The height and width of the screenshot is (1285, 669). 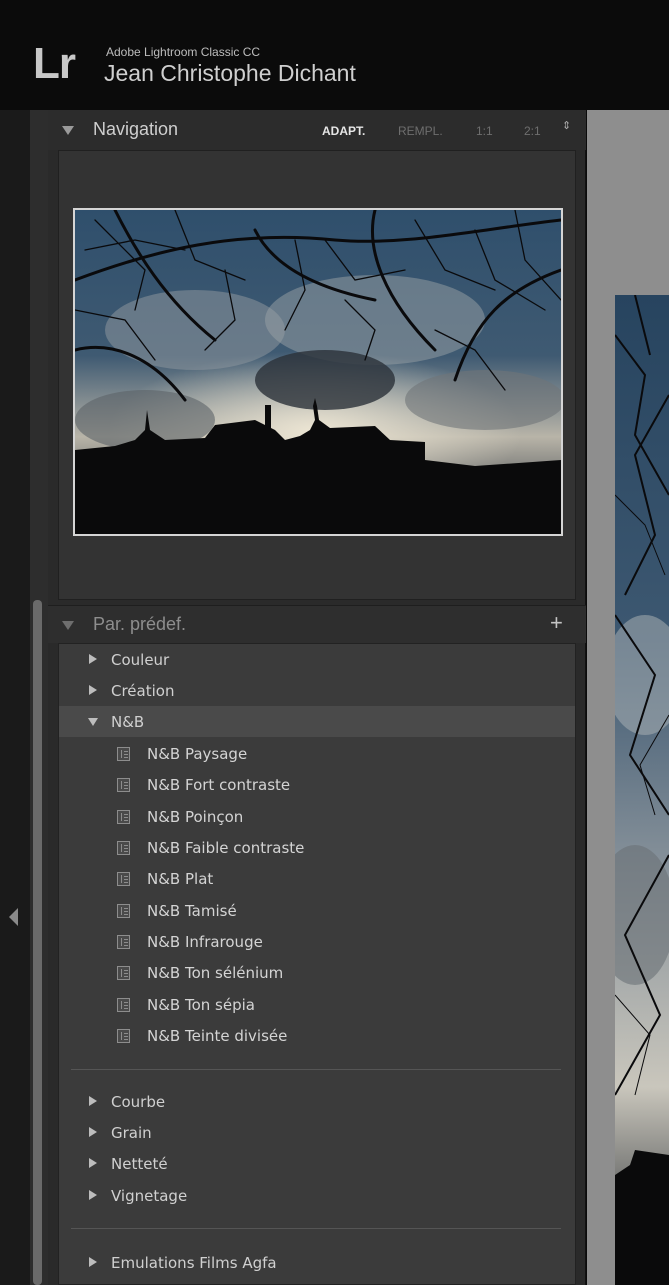 What do you see at coordinates (484, 131) in the screenshot?
I see `zoom-1to1-option: 1:1` at bounding box center [484, 131].